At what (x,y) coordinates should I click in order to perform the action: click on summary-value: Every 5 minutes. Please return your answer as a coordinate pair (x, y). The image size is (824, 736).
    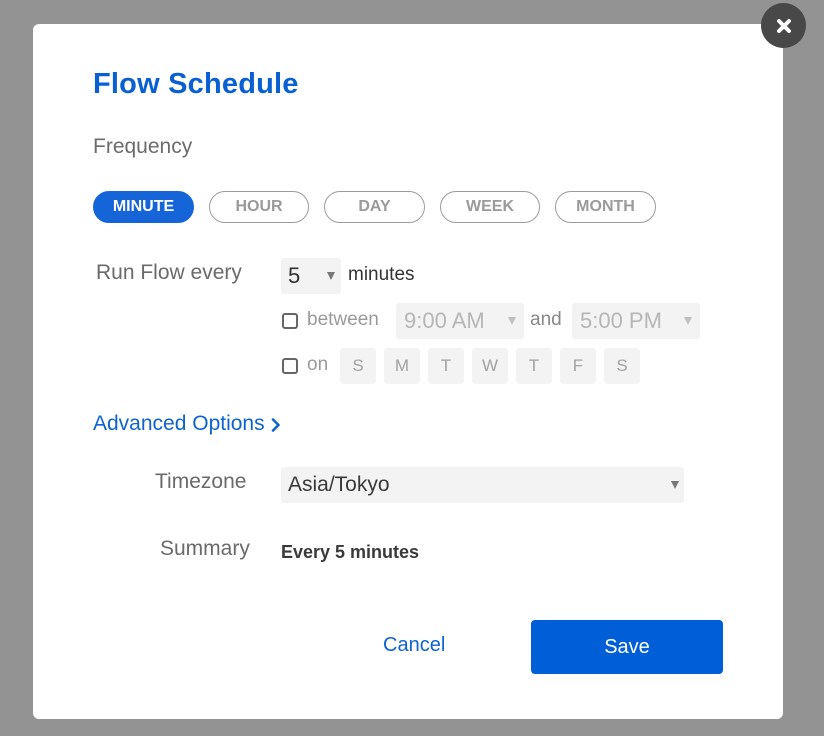
    Looking at the image, I should click on (350, 552).